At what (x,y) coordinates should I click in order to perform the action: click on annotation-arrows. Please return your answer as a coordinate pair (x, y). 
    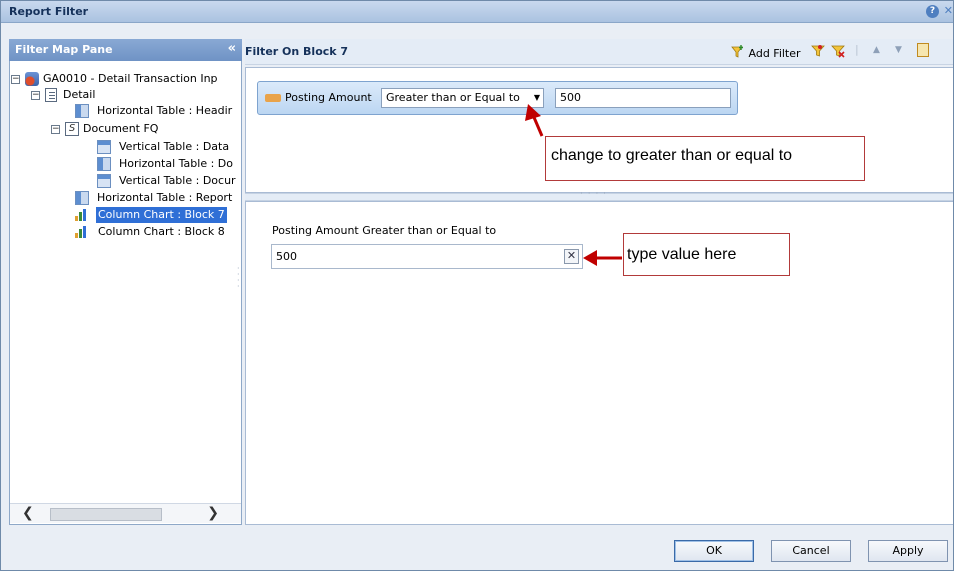
    Looking at the image, I should click on (573, 185).